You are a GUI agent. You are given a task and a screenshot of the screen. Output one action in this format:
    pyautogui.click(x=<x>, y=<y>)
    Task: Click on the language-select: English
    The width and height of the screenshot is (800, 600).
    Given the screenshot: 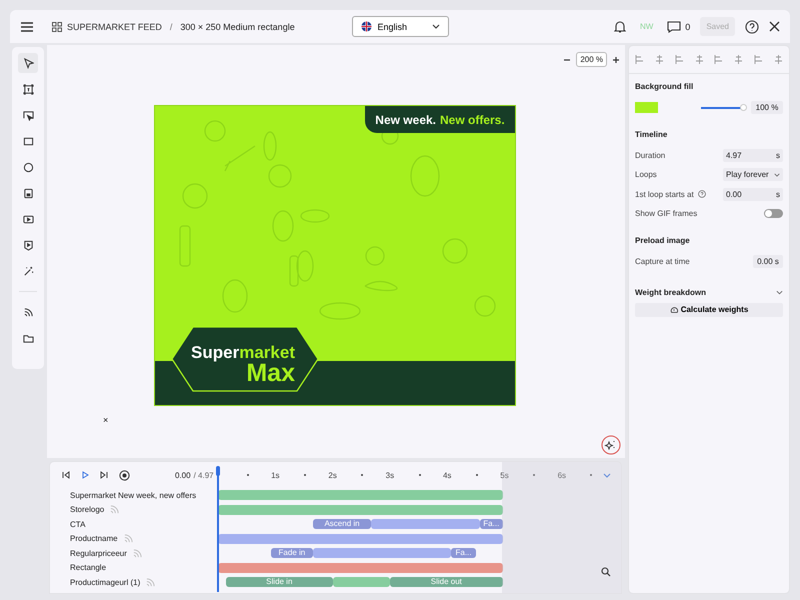 What is the action you would take?
    pyautogui.click(x=400, y=26)
    